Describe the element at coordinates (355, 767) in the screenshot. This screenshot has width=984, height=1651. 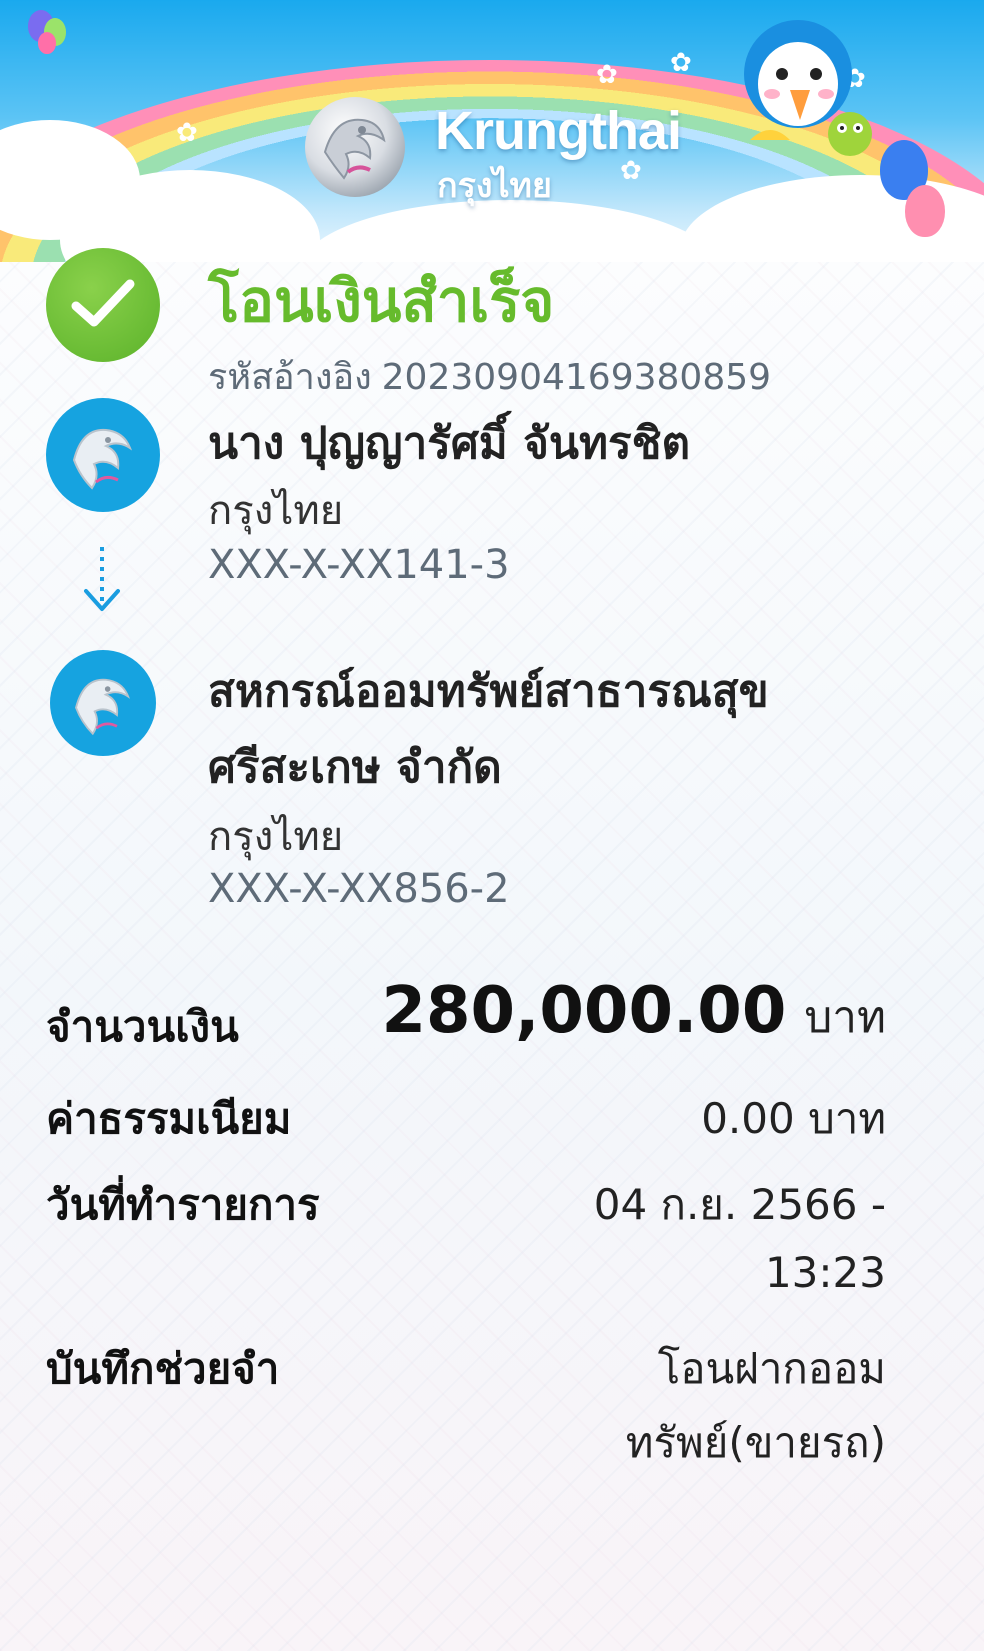
I see `receiver-name-line2: ศรีสะเกษ จำกัด` at that location.